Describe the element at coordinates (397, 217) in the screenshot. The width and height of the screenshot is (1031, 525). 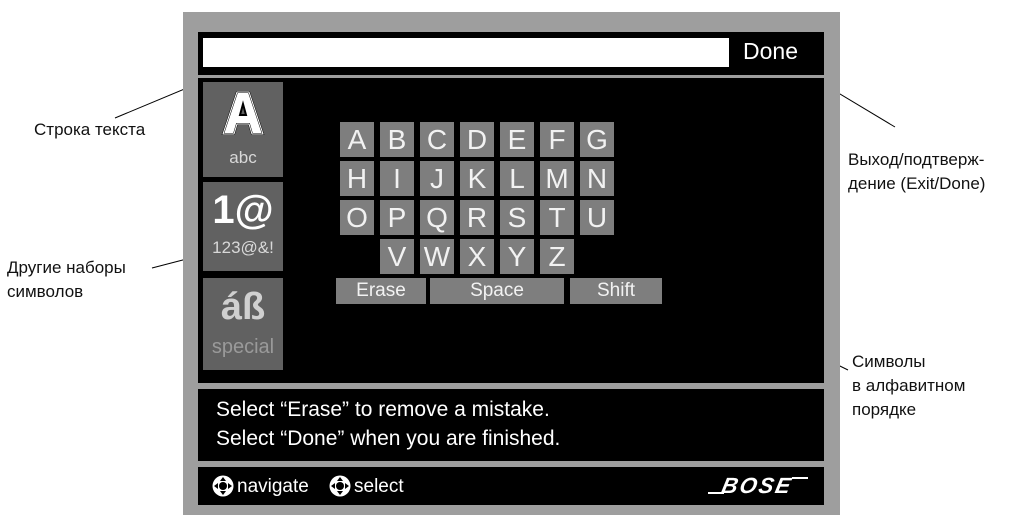
I see `key-p: P` at that location.